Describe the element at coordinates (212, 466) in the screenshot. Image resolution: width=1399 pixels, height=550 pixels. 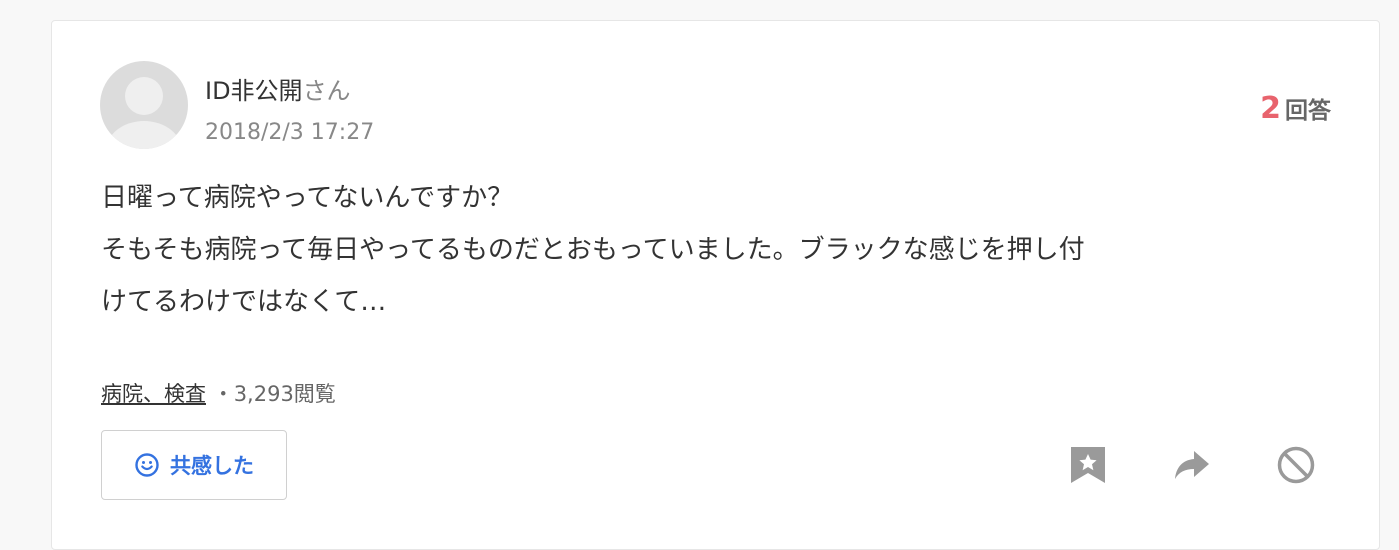
I see `empathy-label: 共感した` at that location.